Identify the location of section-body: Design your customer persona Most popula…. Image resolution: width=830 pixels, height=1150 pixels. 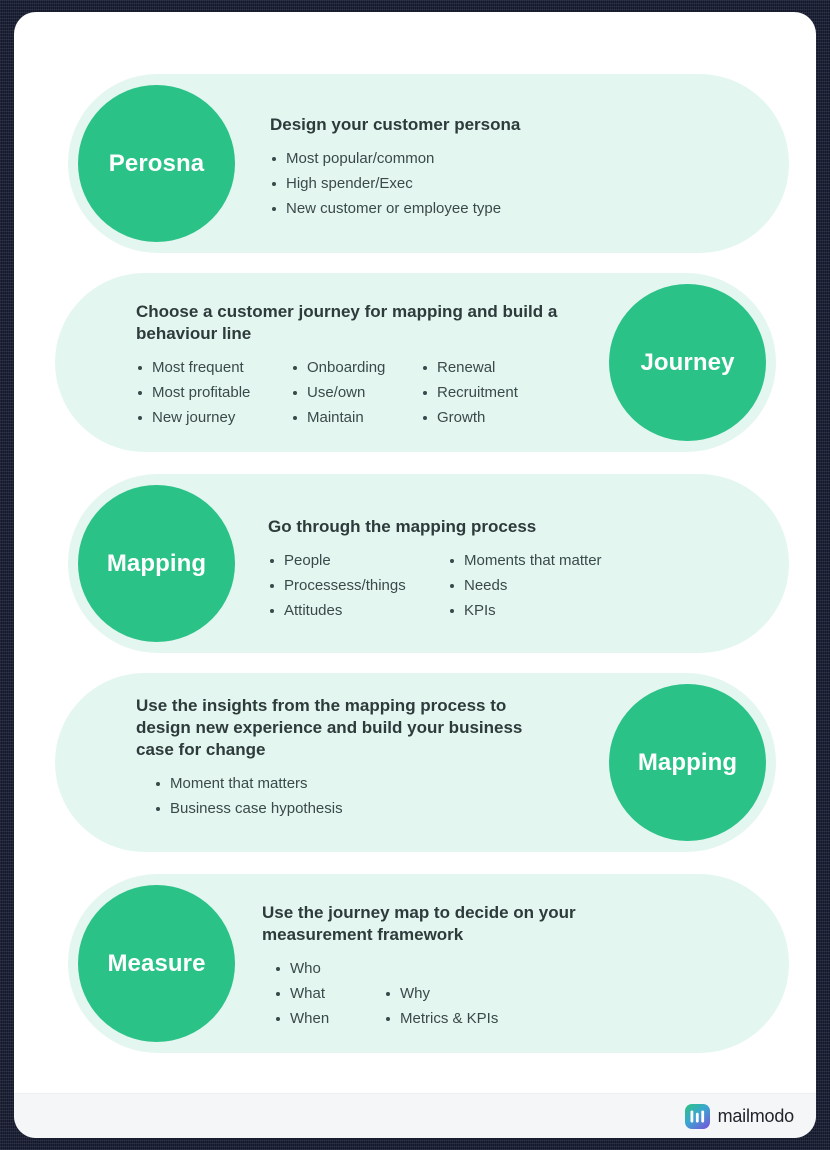
(522, 167).